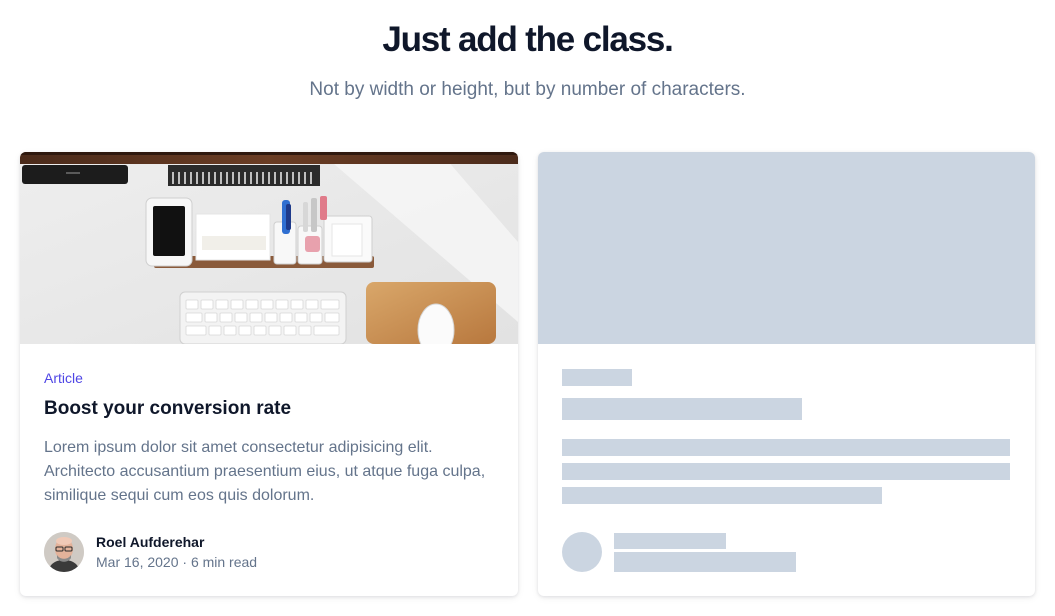  I want to click on skeleton-avatar, so click(582, 552).